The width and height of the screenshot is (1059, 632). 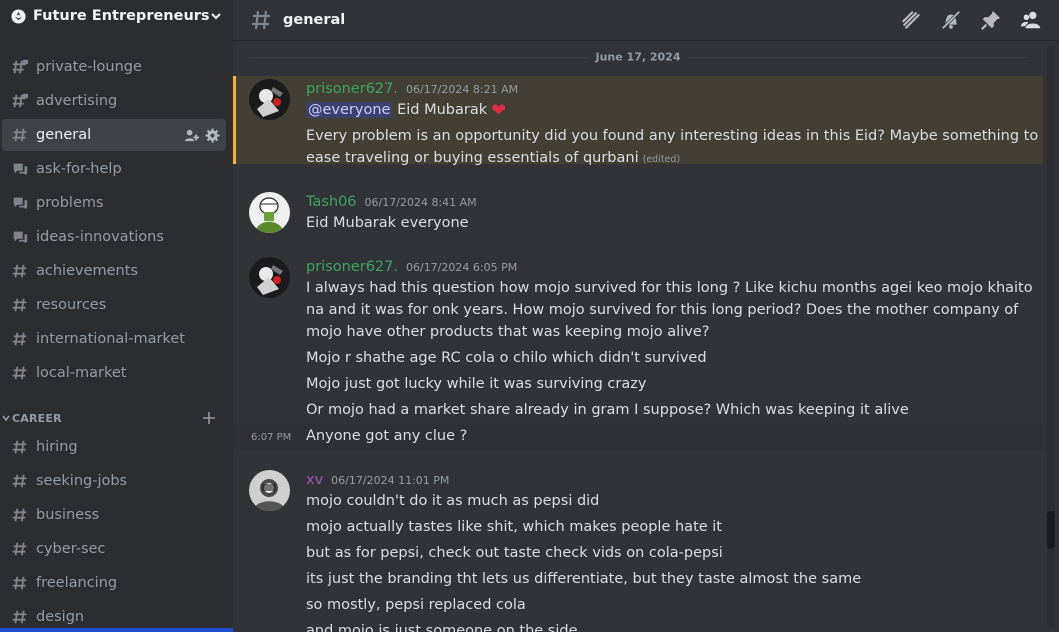 What do you see at coordinates (646, 20) in the screenshot?
I see `channel-header: general` at bounding box center [646, 20].